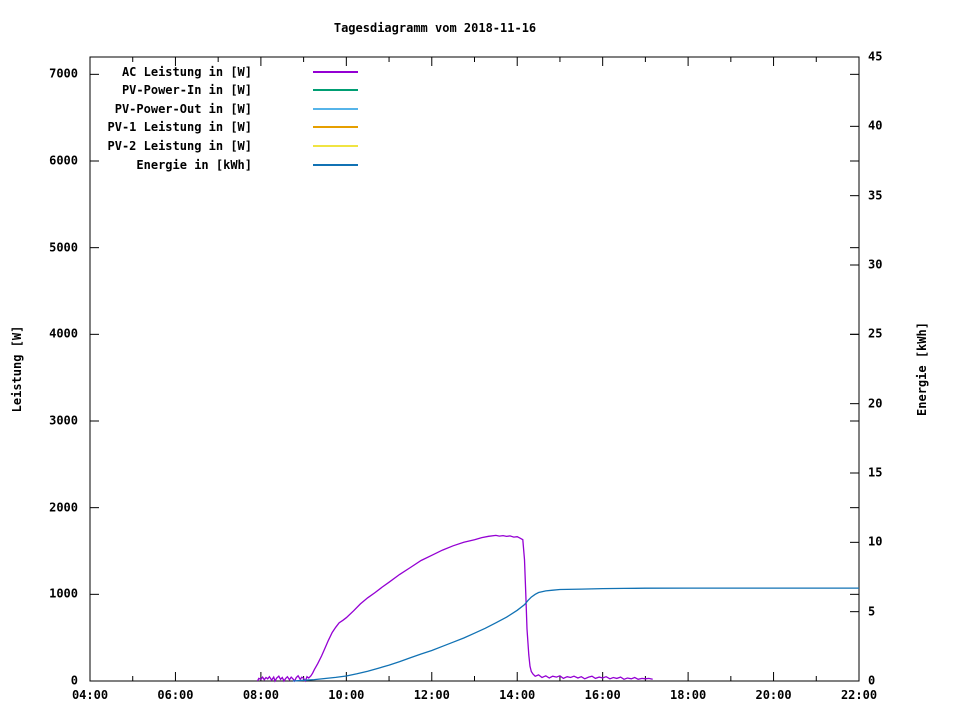  What do you see at coordinates (688, 695) in the screenshot?
I see `x-tick-label: 18:00` at bounding box center [688, 695].